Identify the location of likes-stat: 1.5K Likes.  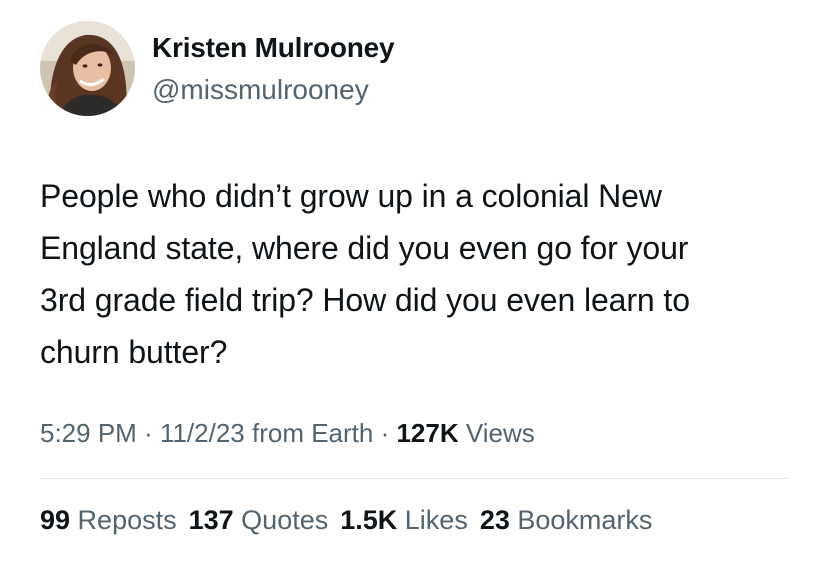
(404, 520).